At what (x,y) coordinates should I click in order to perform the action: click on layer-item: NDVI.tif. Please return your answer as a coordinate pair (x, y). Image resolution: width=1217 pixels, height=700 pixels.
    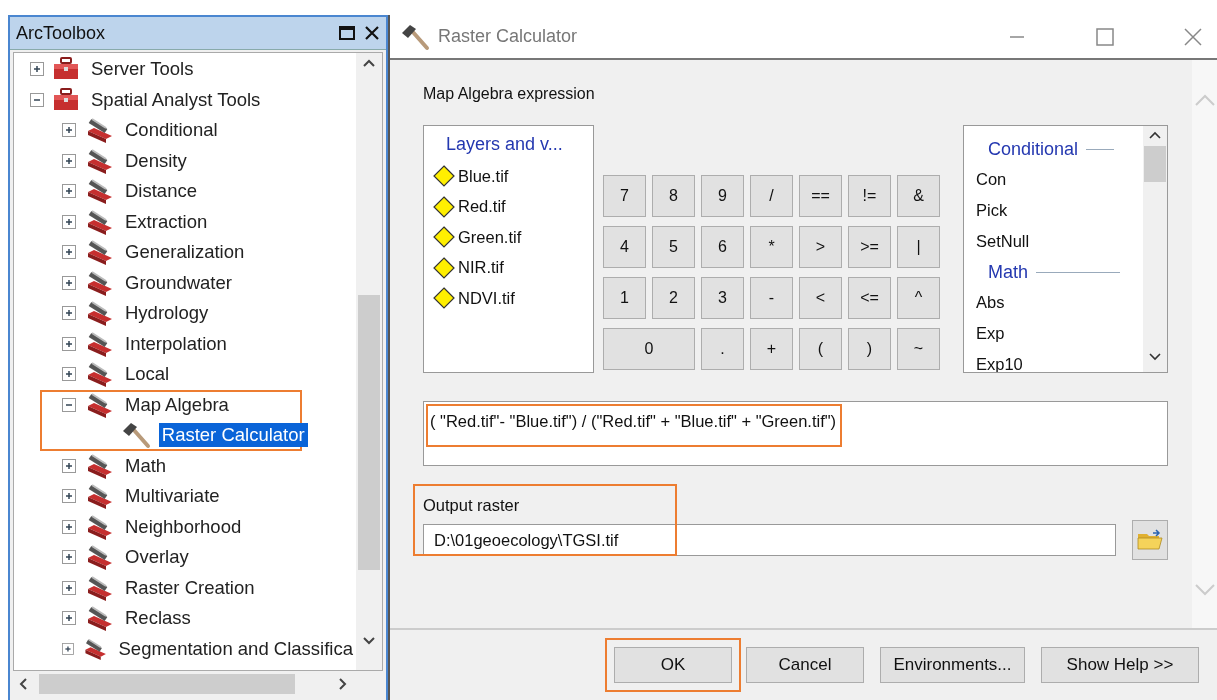
    Looking at the image, I should click on (486, 298).